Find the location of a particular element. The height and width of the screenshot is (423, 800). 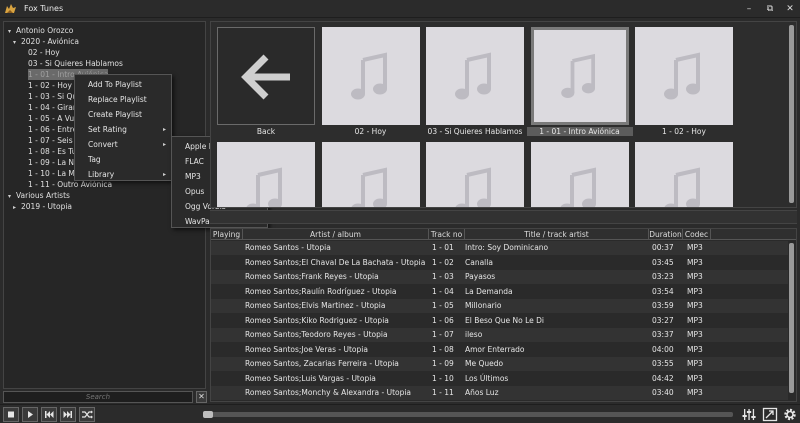

table-scrollbar-thumb is located at coordinates (791, 318).